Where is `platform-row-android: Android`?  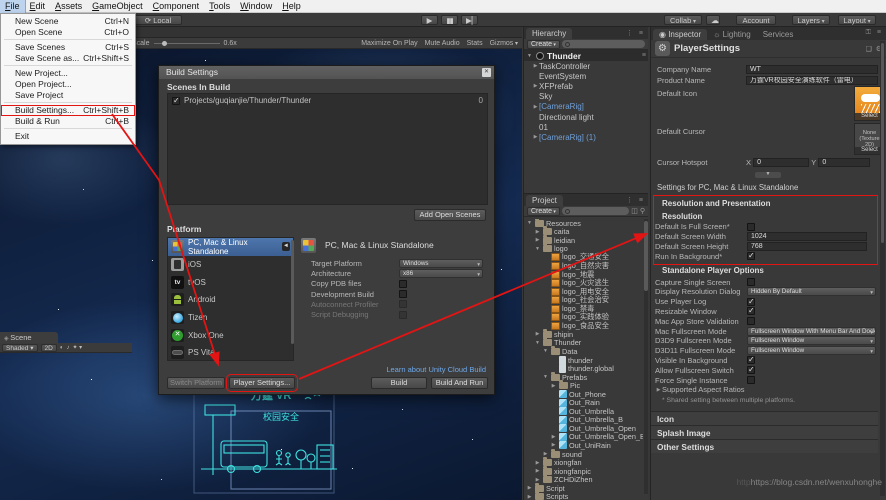
platform-row-android: Android is located at coordinates (230, 300).